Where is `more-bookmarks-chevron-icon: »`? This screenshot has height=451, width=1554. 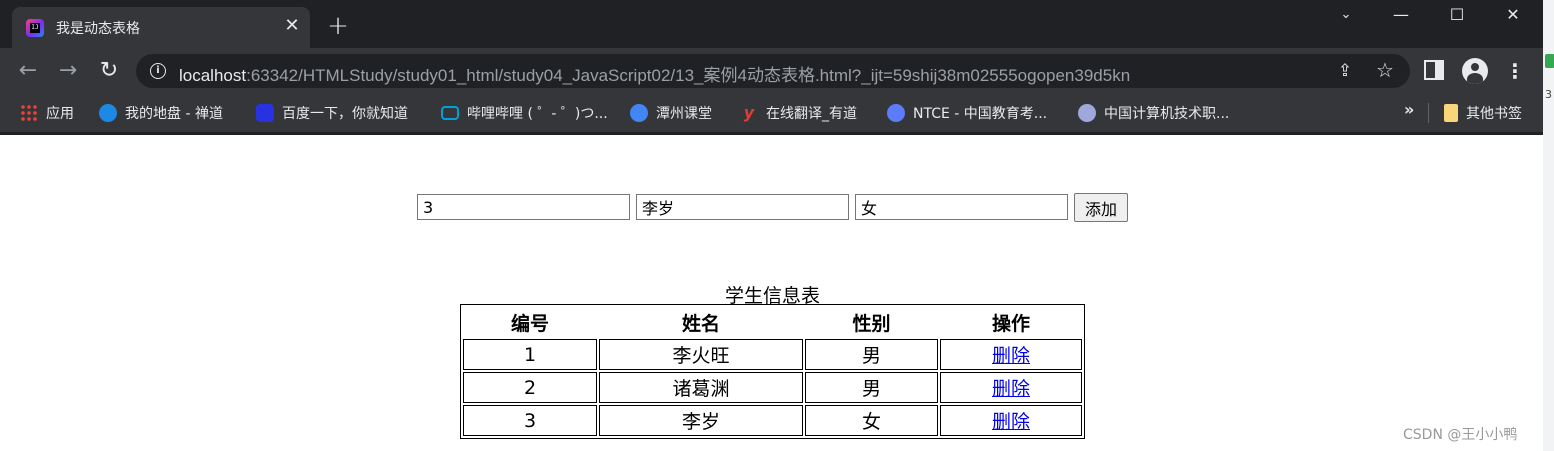 more-bookmarks-chevron-icon: » is located at coordinates (1409, 109).